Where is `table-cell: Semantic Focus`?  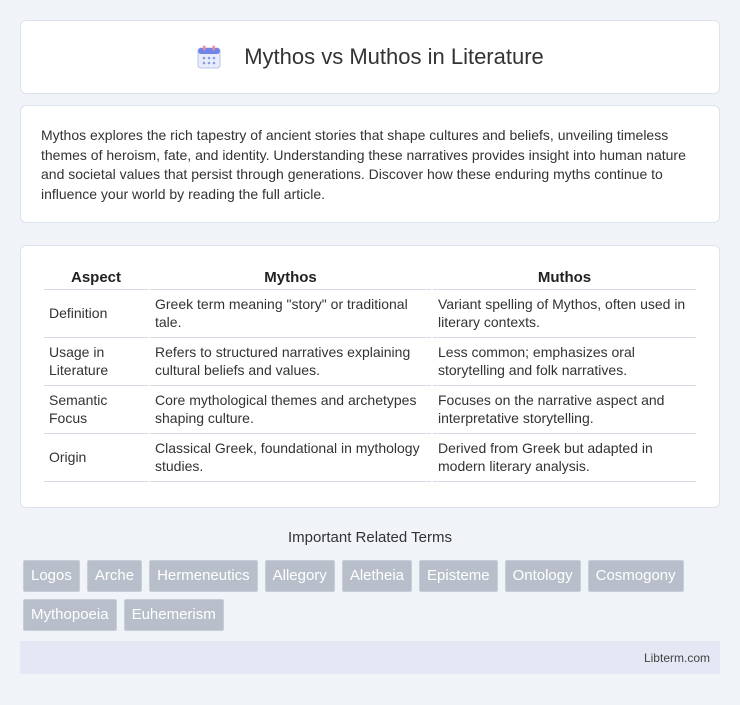
table-cell: Semantic Focus is located at coordinates (96, 410).